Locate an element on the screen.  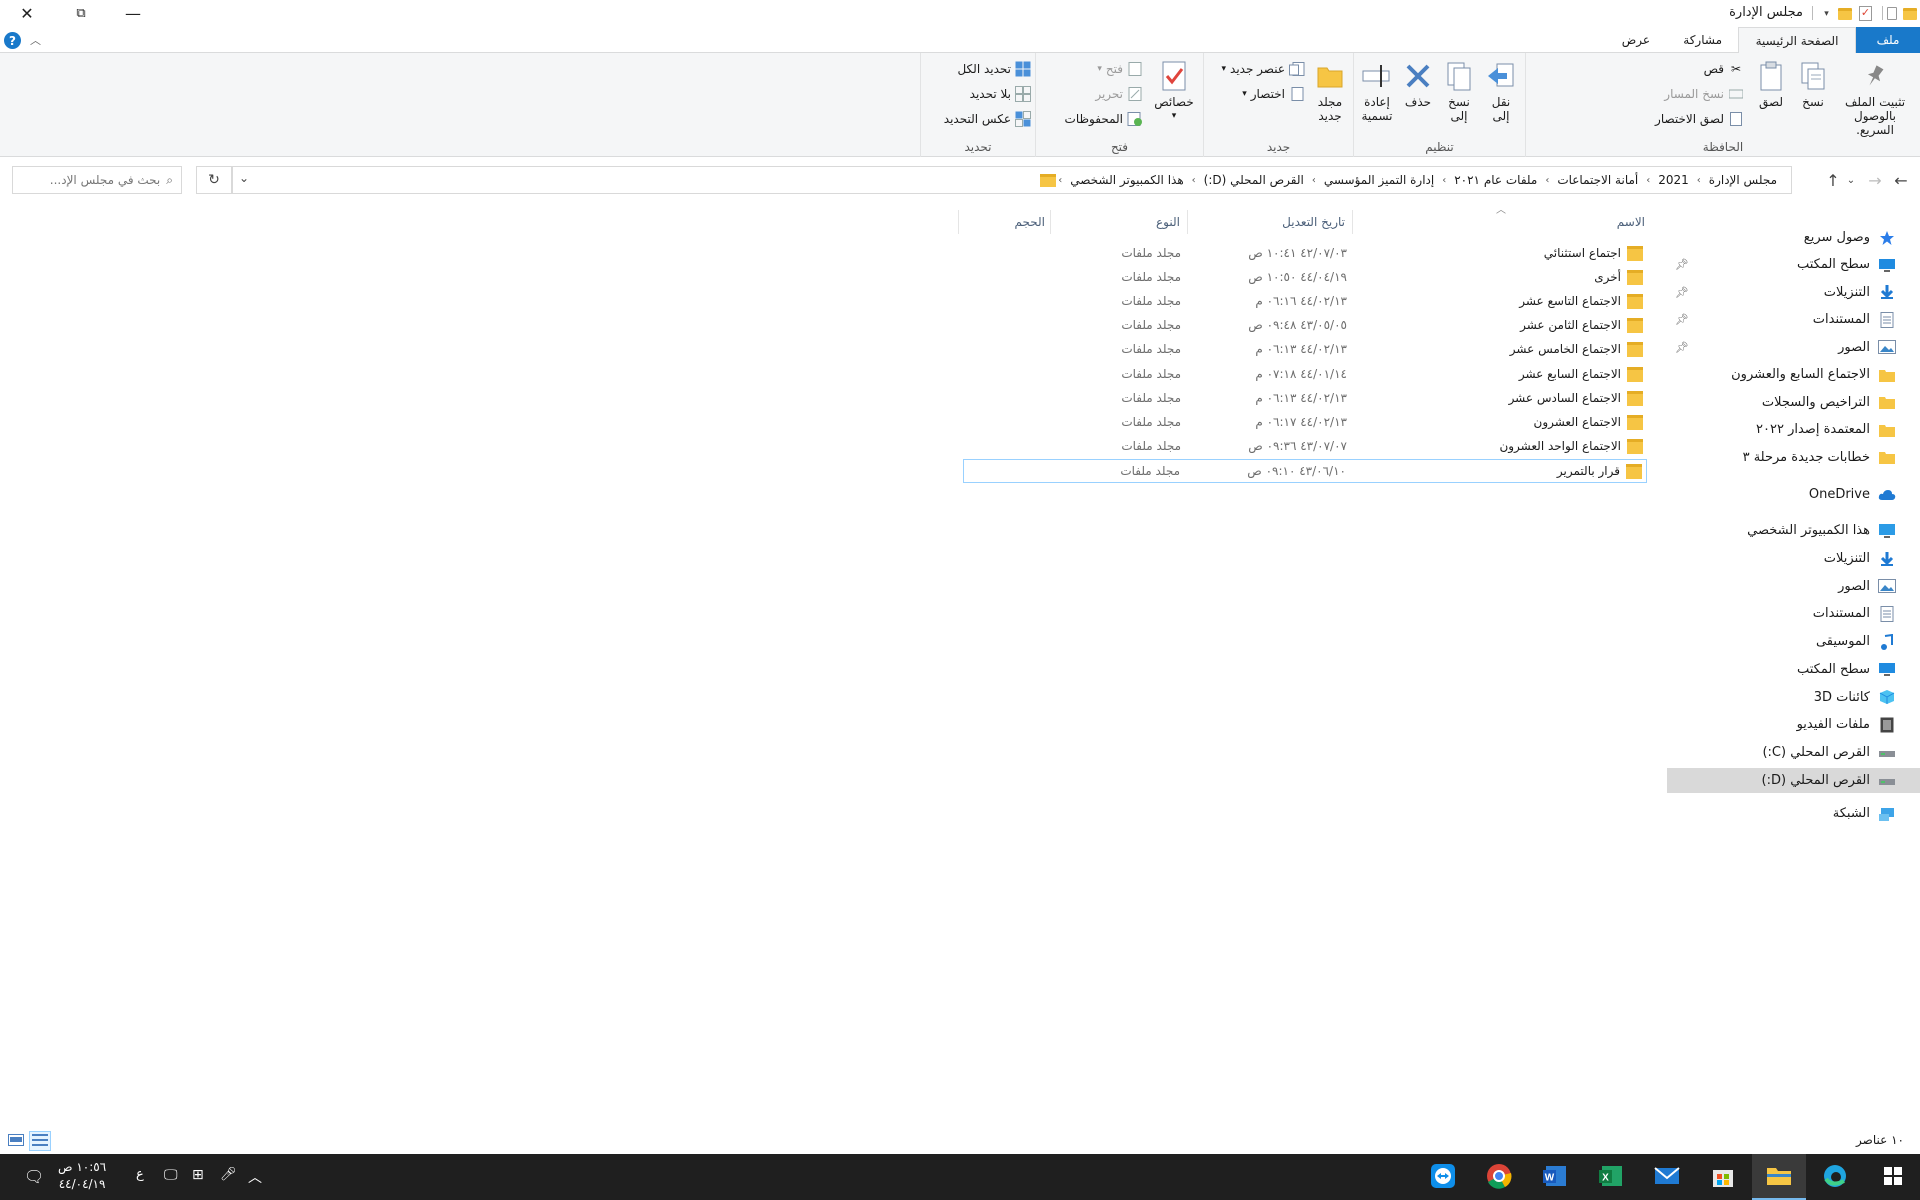
nav-quick-access: وصول سريع is located at coordinates (1792, 237).